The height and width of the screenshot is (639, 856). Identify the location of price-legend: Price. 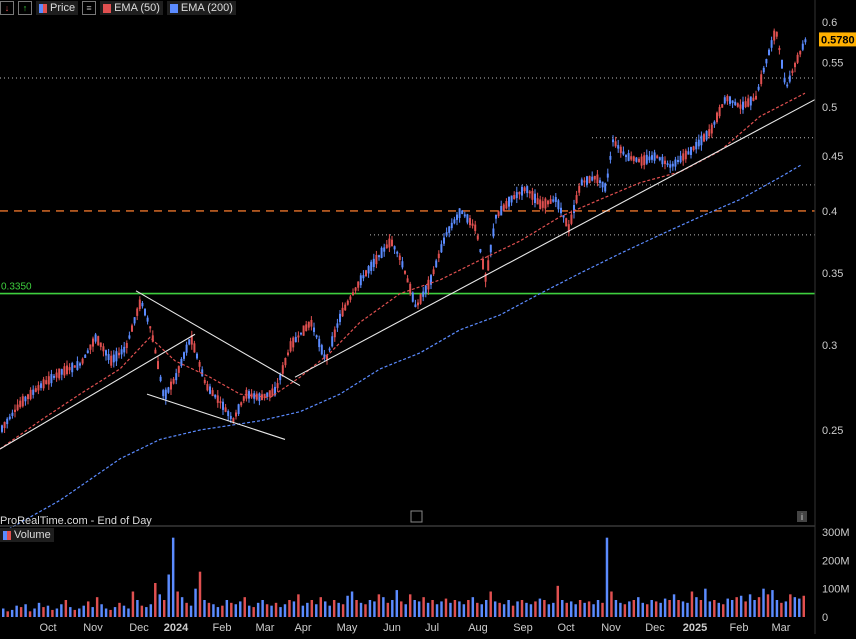
(57, 8).